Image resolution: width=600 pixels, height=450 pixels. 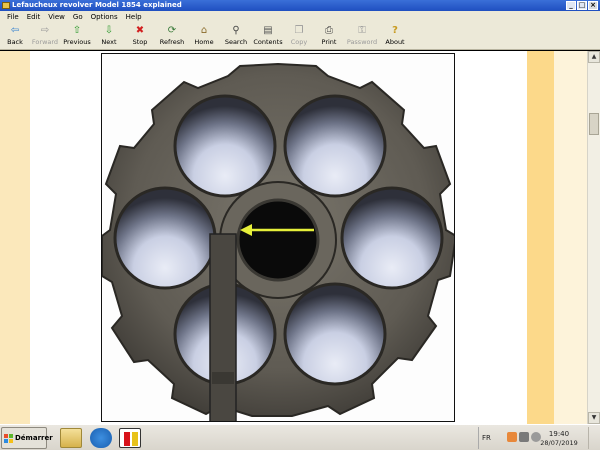 I want to click on center-bore, so click(x=278, y=240).